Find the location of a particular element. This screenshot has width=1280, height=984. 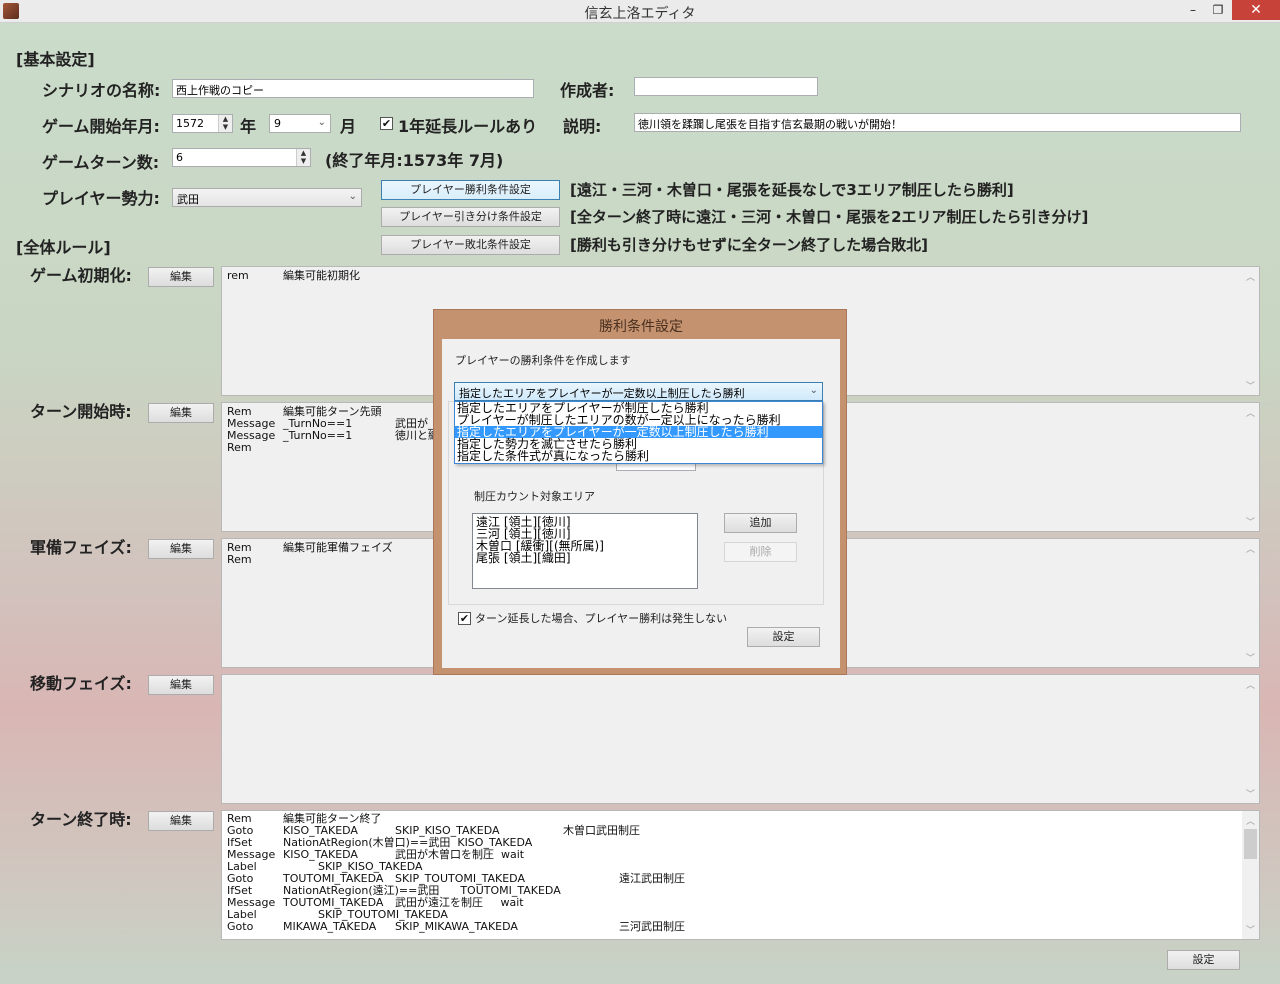

script-arg: 編集可能初期化 is located at coordinates (321, 275).